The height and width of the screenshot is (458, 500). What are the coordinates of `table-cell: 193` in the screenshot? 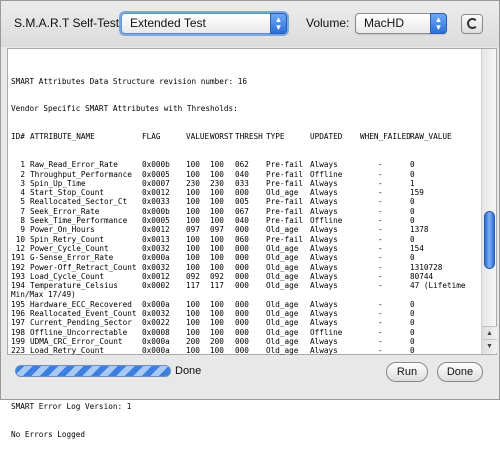 It's located at (18, 276).